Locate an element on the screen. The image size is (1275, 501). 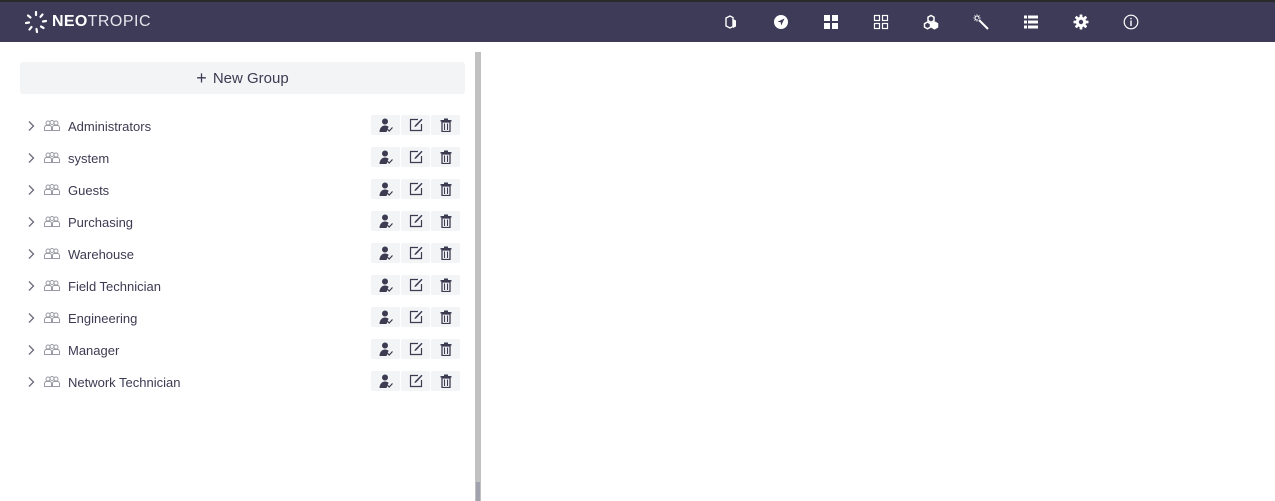
logo-icon is located at coordinates (36, 22).